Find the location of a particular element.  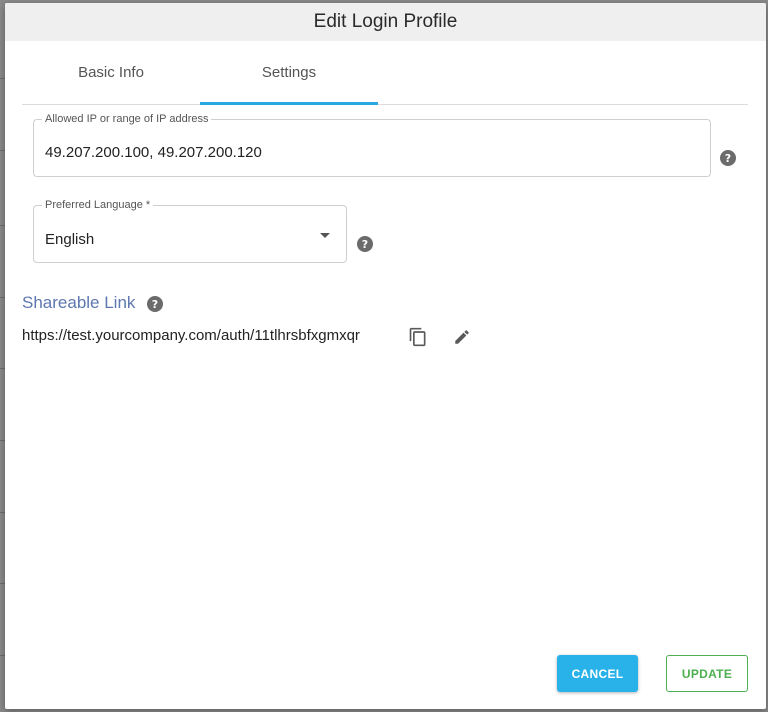

update-button: UPDATE is located at coordinates (707, 673).